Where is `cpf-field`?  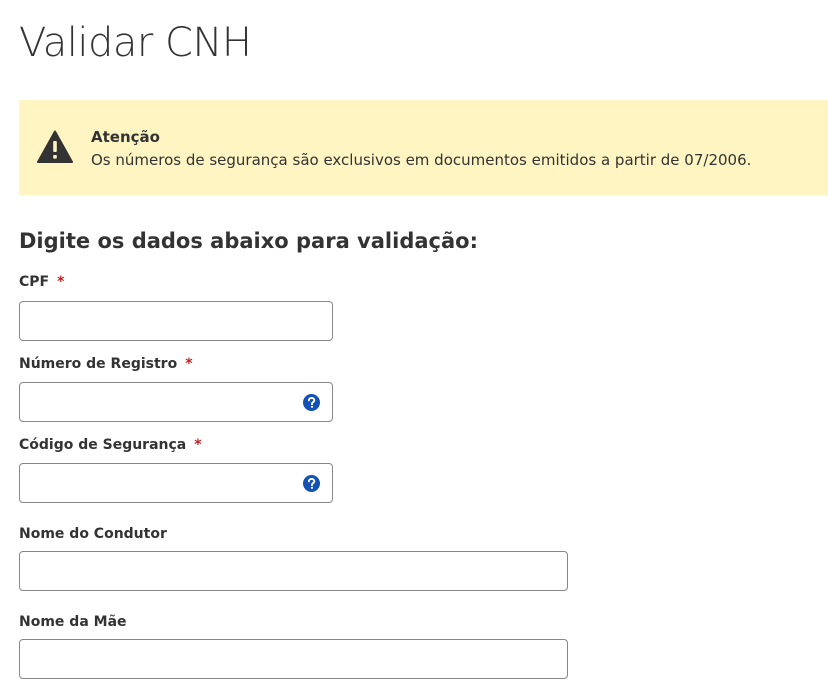
cpf-field is located at coordinates (176, 321).